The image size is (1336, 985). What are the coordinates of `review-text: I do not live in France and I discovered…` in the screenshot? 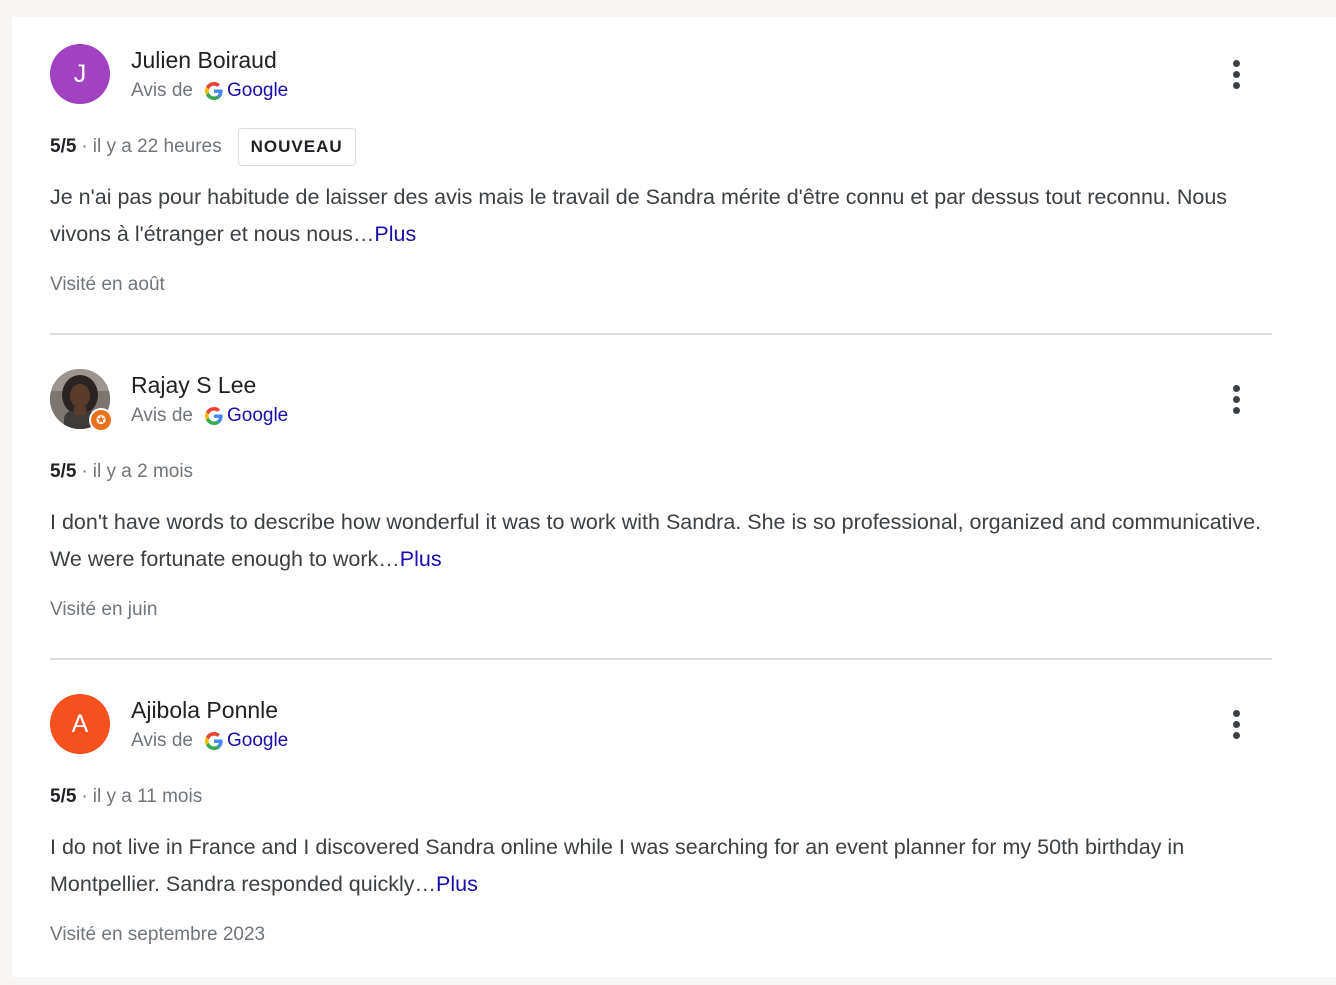 It's located at (661, 866).